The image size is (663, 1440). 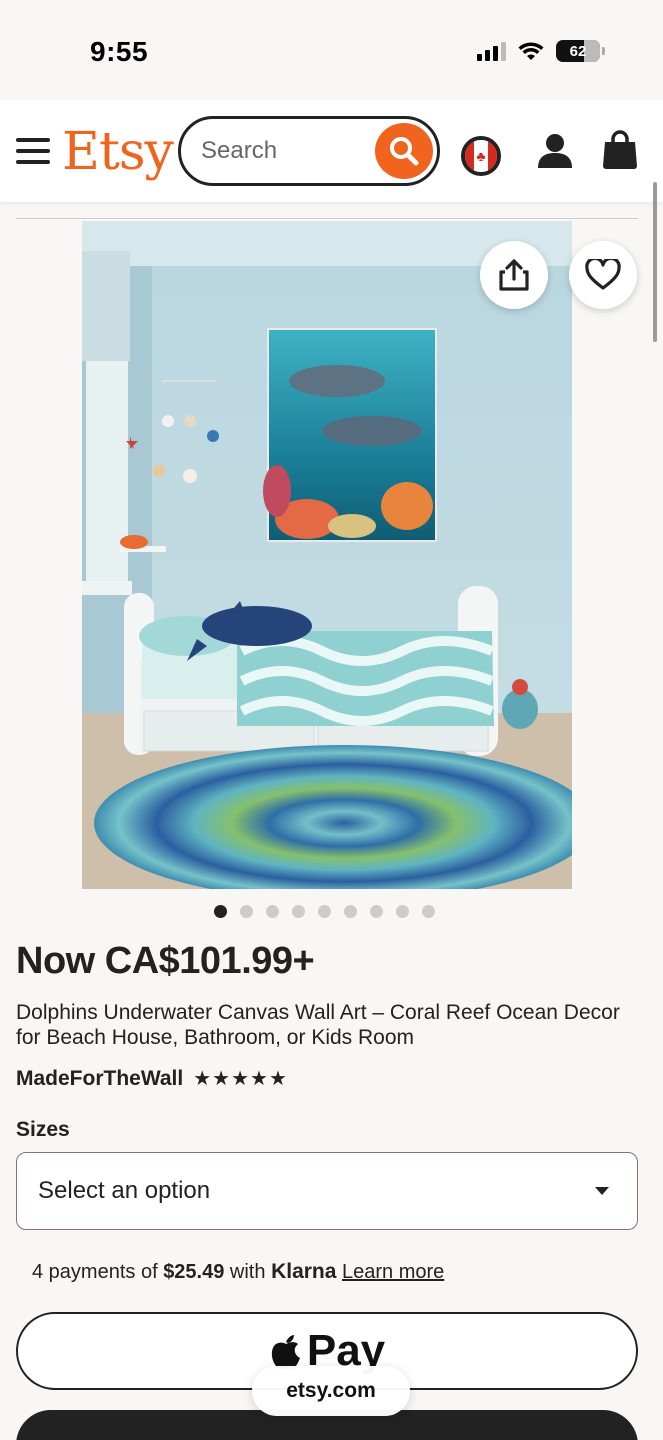 I want to click on search-input, so click(x=286, y=151).